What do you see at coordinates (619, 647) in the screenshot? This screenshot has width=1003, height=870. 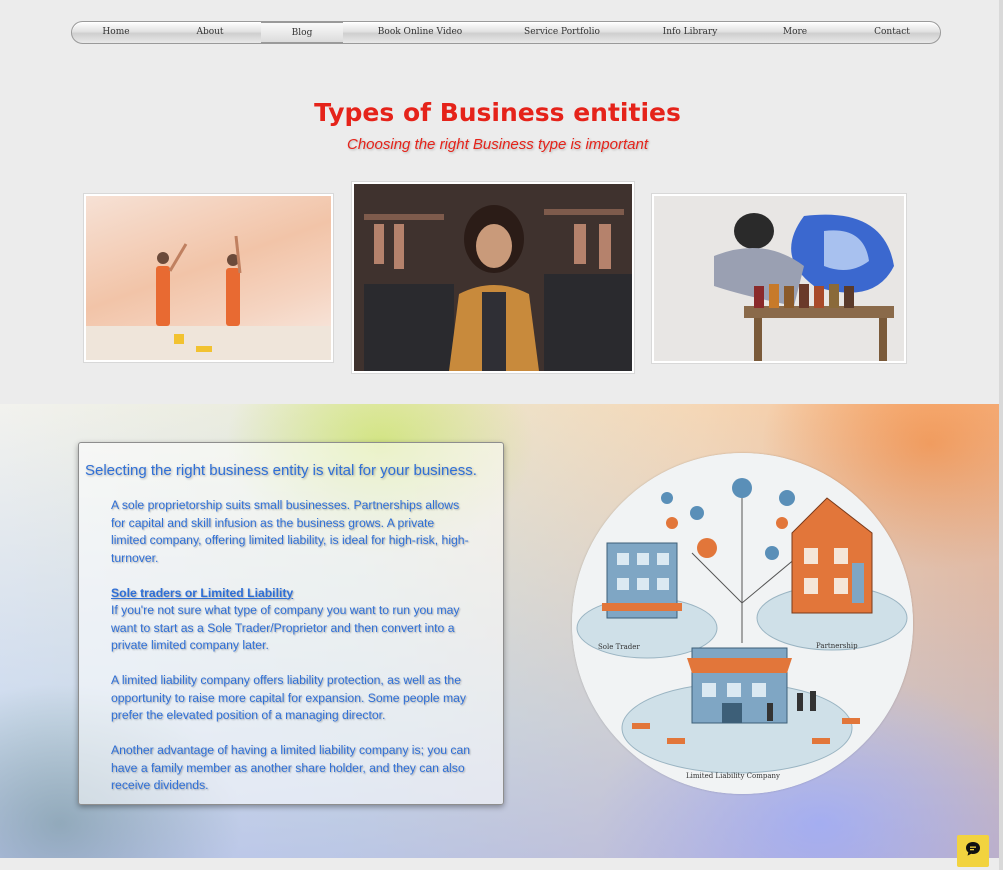 I see `label-sole-trader: Sole Trader` at bounding box center [619, 647].